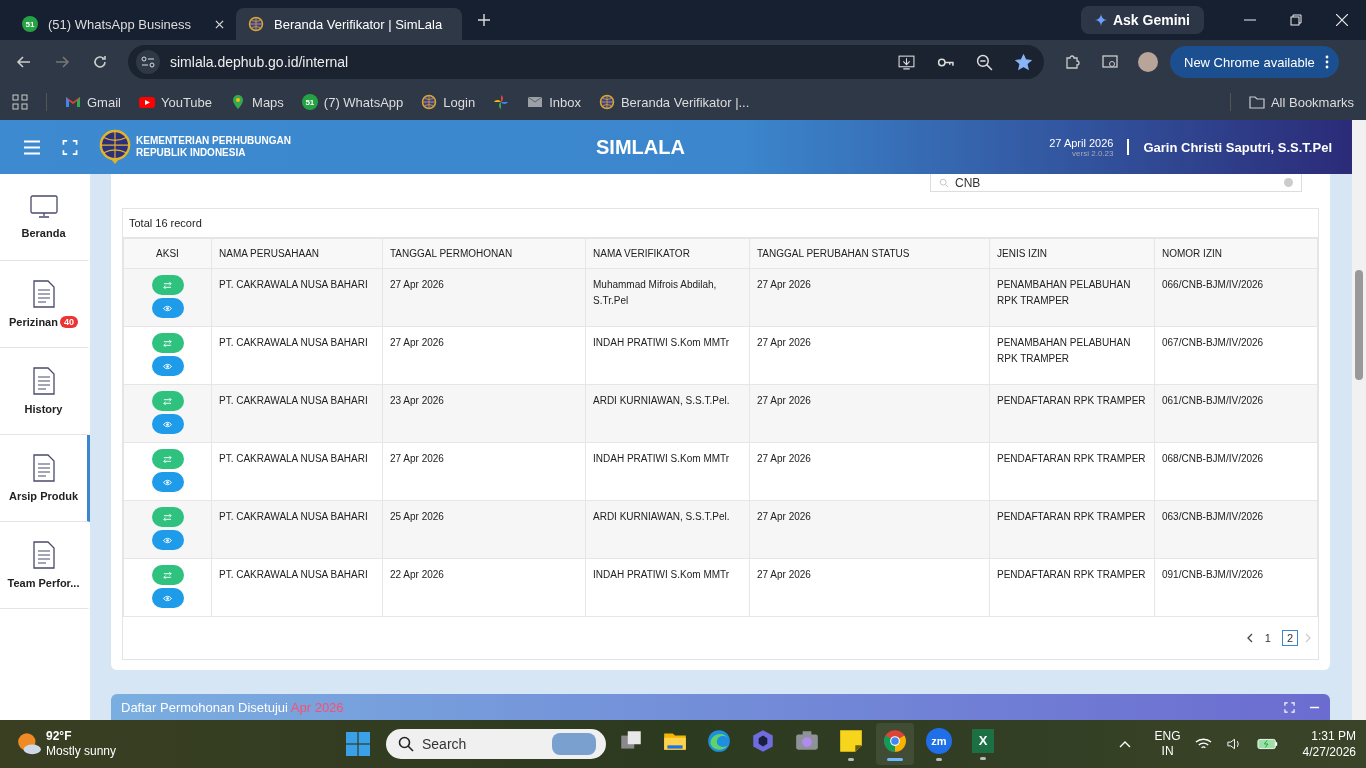  Describe the element at coordinates (45, 391) in the screenshot. I see `sidebar-item: History` at that location.